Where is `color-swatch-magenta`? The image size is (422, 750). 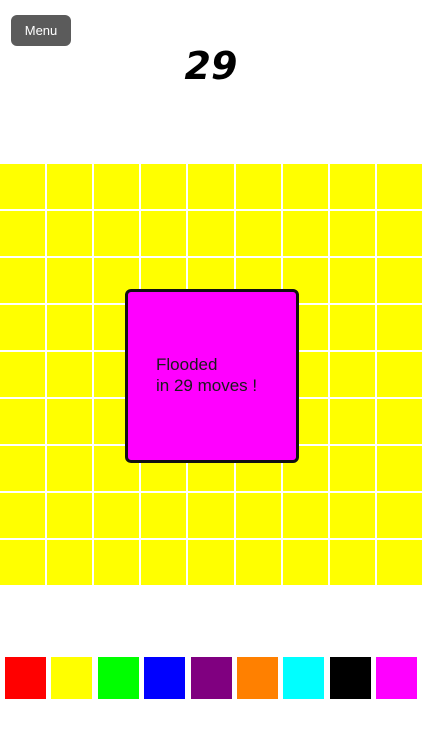 color-swatch-magenta is located at coordinates (396, 678).